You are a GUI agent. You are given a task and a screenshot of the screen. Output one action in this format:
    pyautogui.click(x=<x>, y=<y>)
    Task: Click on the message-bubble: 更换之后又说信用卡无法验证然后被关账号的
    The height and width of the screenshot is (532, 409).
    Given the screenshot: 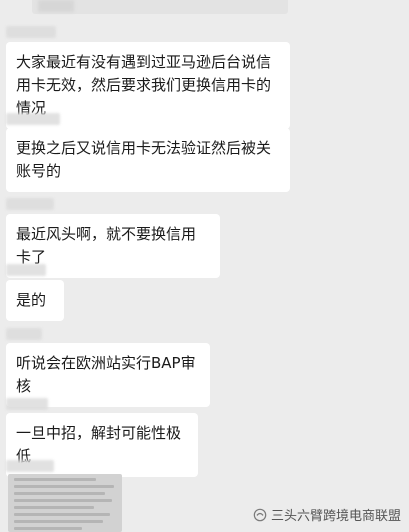 What is the action you would take?
    pyautogui.click(x=148, y=160)
    